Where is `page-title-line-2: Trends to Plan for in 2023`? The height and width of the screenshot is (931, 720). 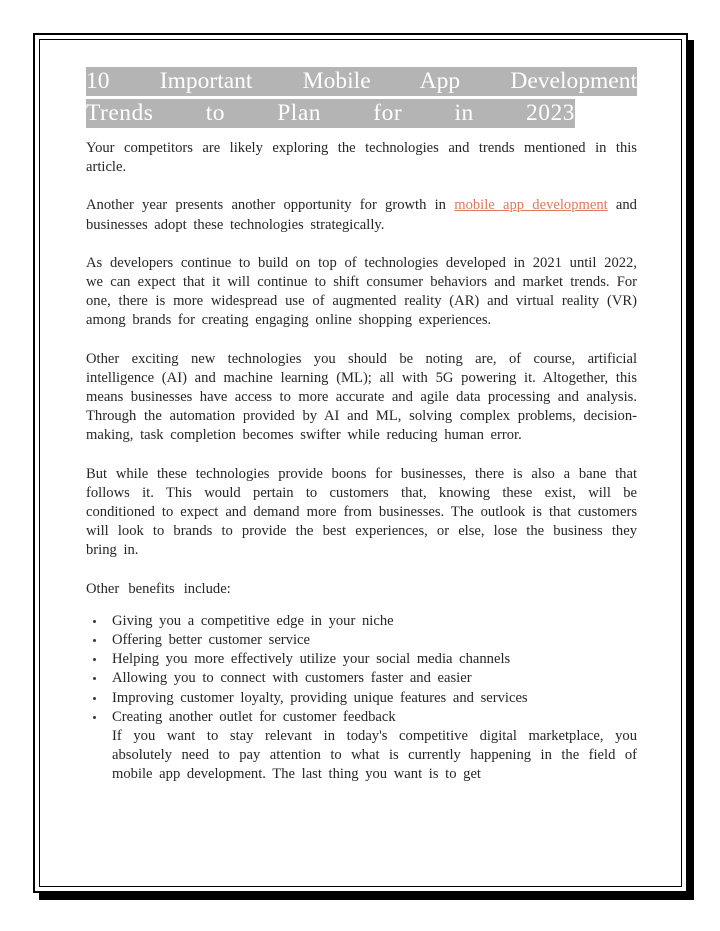 page-title-line-2: Trends to Plan for in 2023 is located at coordinates (330, 113).